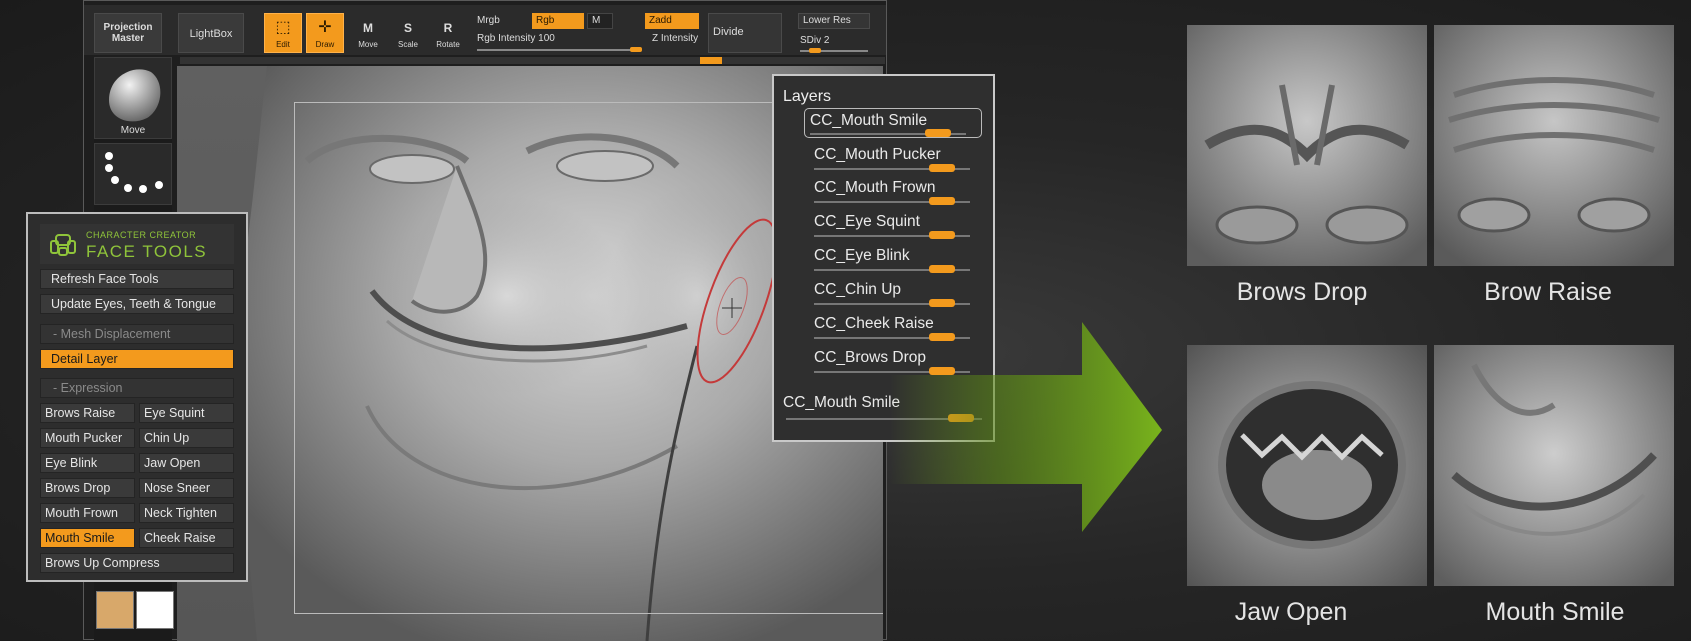 The width and height of the screenshot is (1691, 641). I want to click on edit-label: Edit, so click(283, 44).